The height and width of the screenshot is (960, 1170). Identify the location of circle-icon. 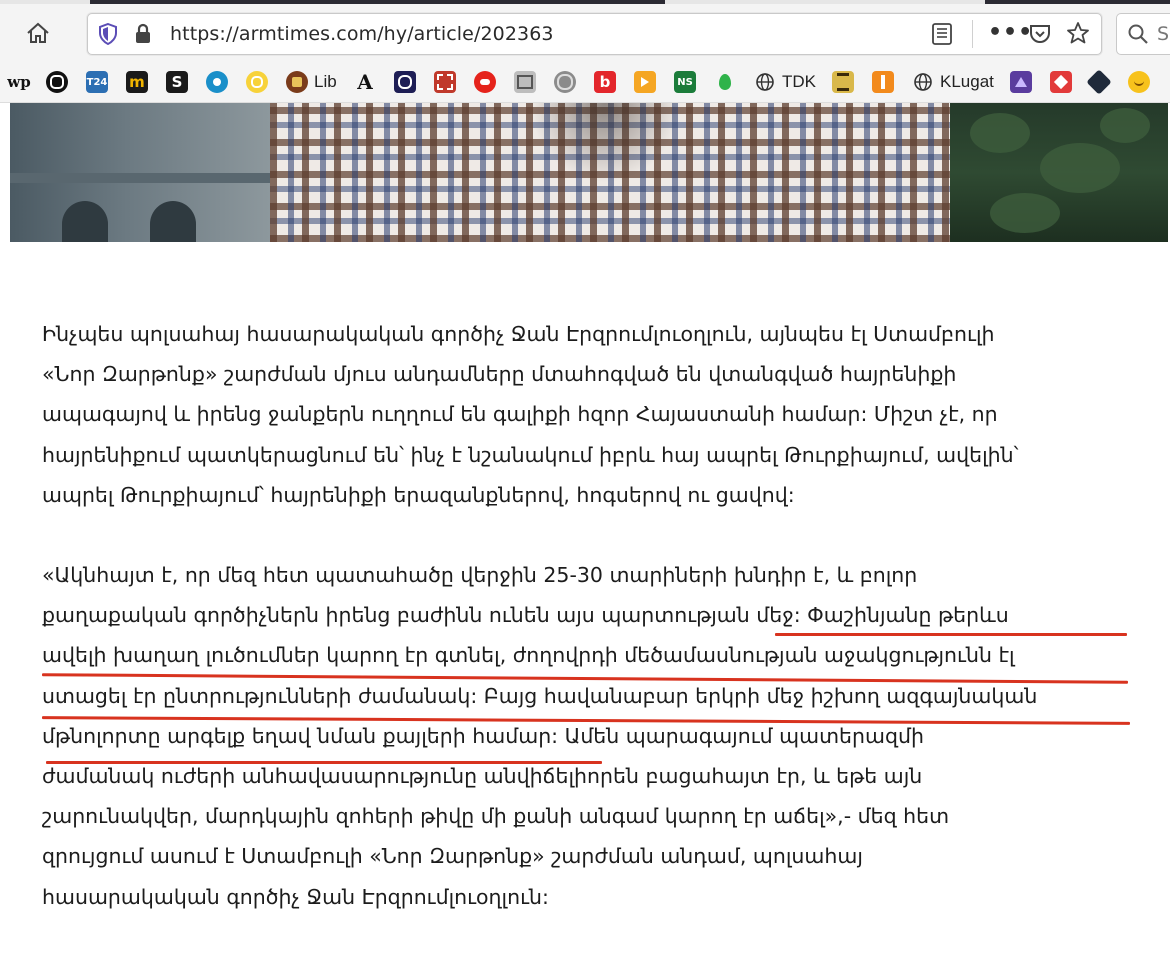
(405, 82).